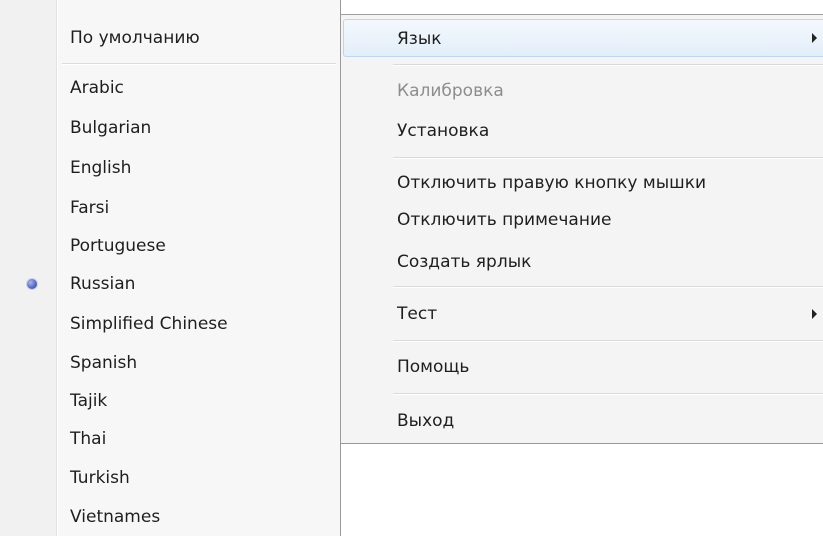  Describe the element at coordinates (443, 131) in the screenshot. I see `menu-item-setup: Установка` at that location.